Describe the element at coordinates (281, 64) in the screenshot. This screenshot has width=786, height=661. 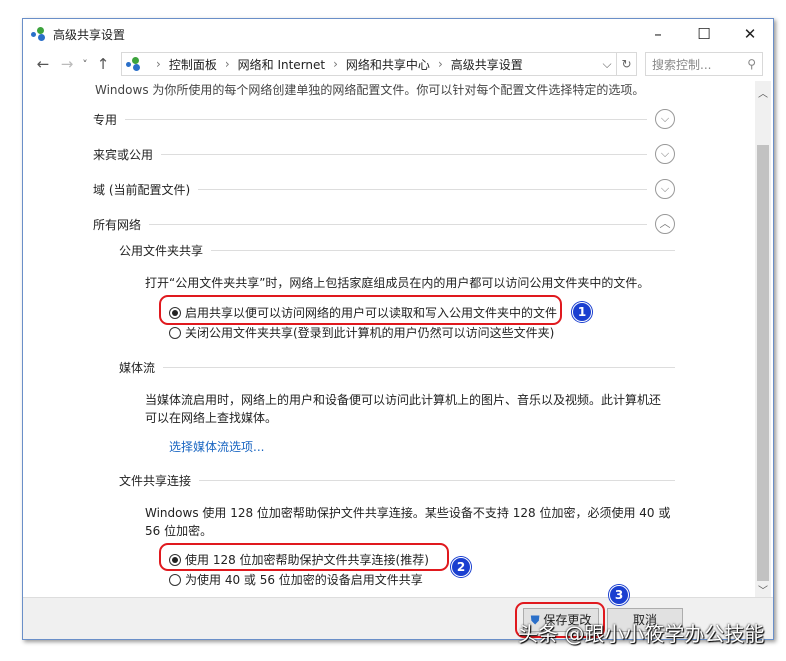
I see `breadcrumb-network-internet: 网络和 Internet` at that location.